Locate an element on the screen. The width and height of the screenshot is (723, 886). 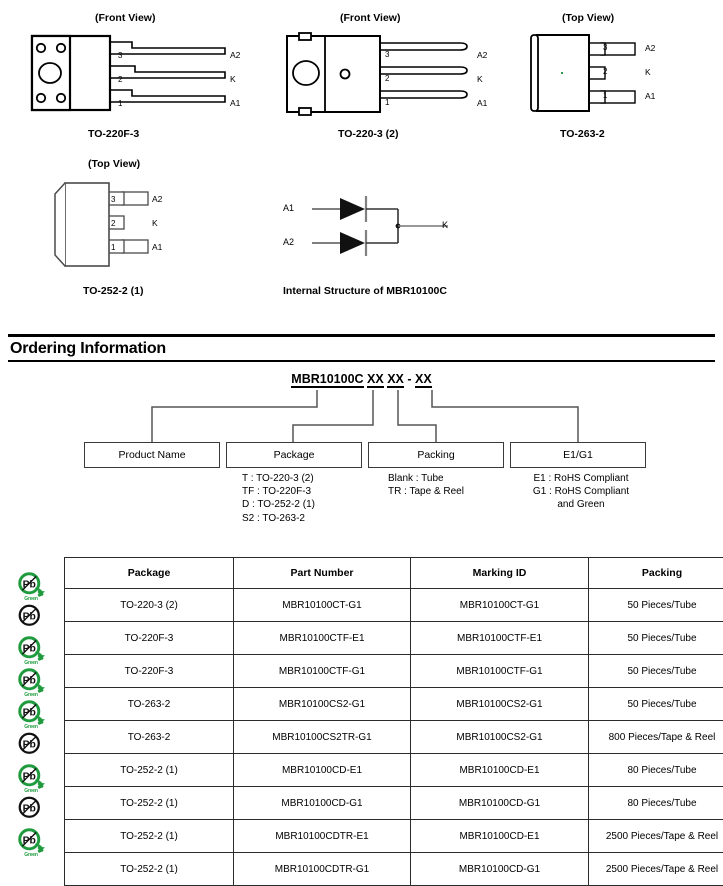
table-header-row: Package Part Number Marking ID Packing is located at coordinates (394, 573).